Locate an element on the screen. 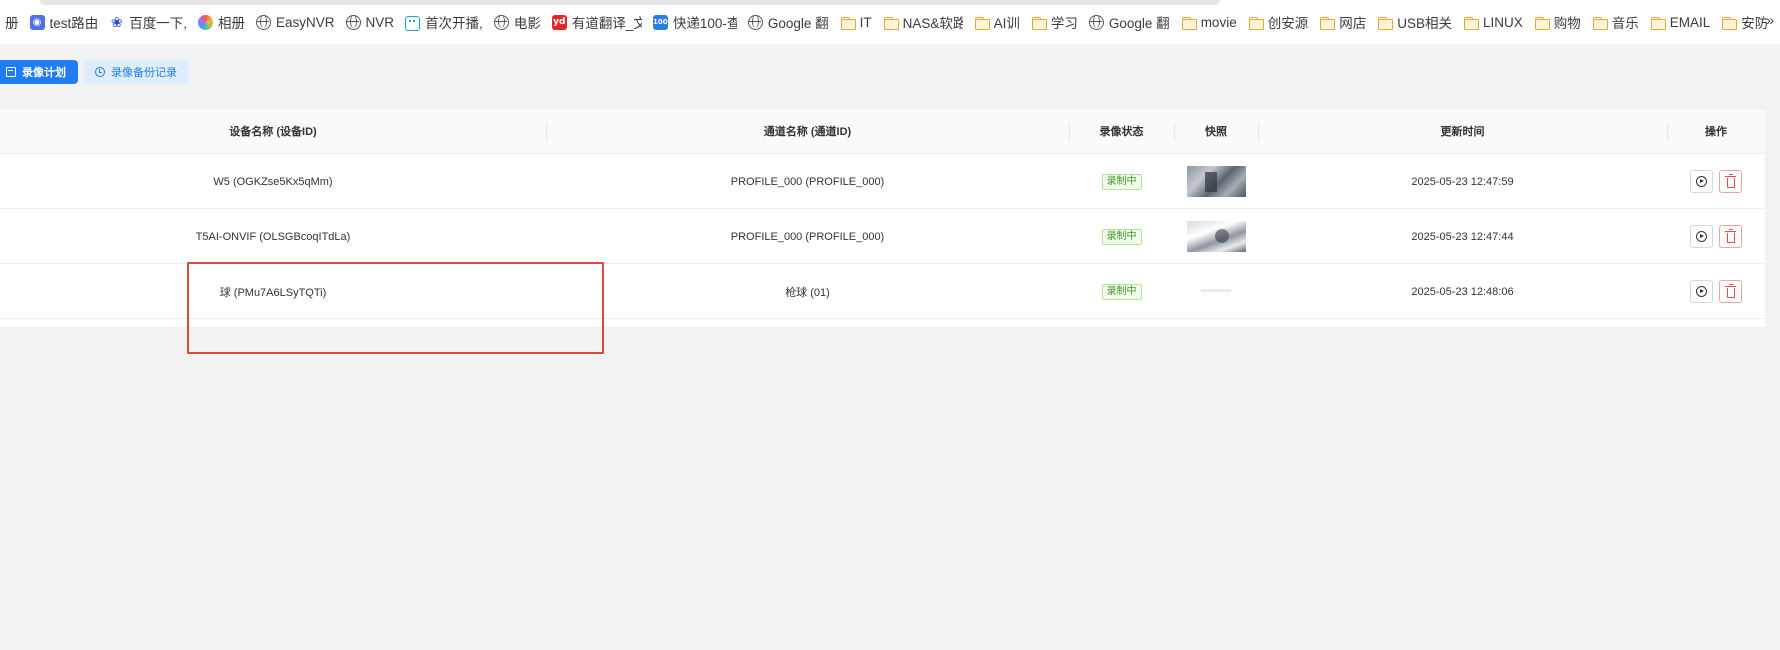  bookmark-label: EMAIL is located at coordinates (1690, 22).